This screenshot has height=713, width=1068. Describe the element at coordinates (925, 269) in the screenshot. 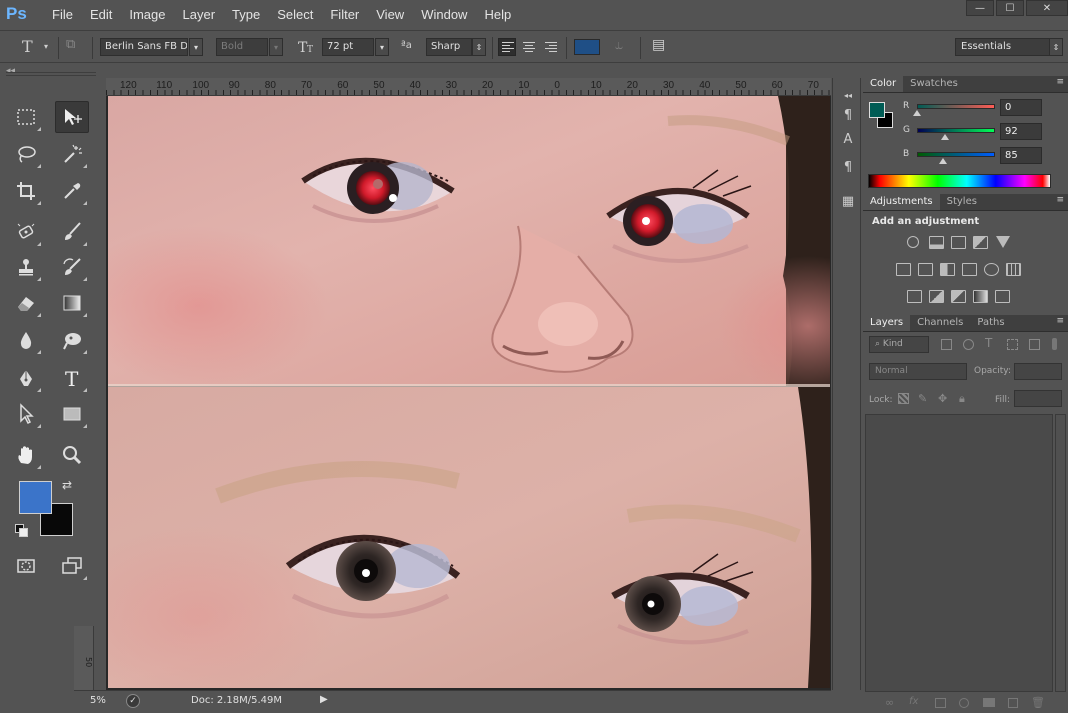

I see `hue-saturation-adjustment-icon` at that location.